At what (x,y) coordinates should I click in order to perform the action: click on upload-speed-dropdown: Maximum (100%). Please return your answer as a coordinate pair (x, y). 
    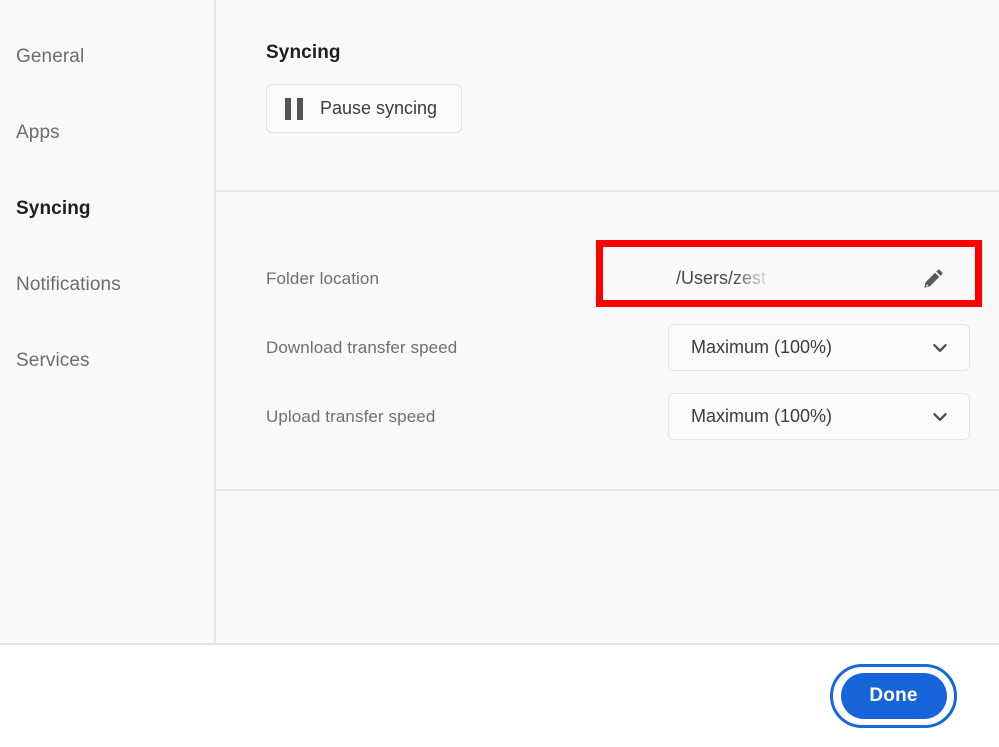
    Looking at the image, I should click on (819, 416).